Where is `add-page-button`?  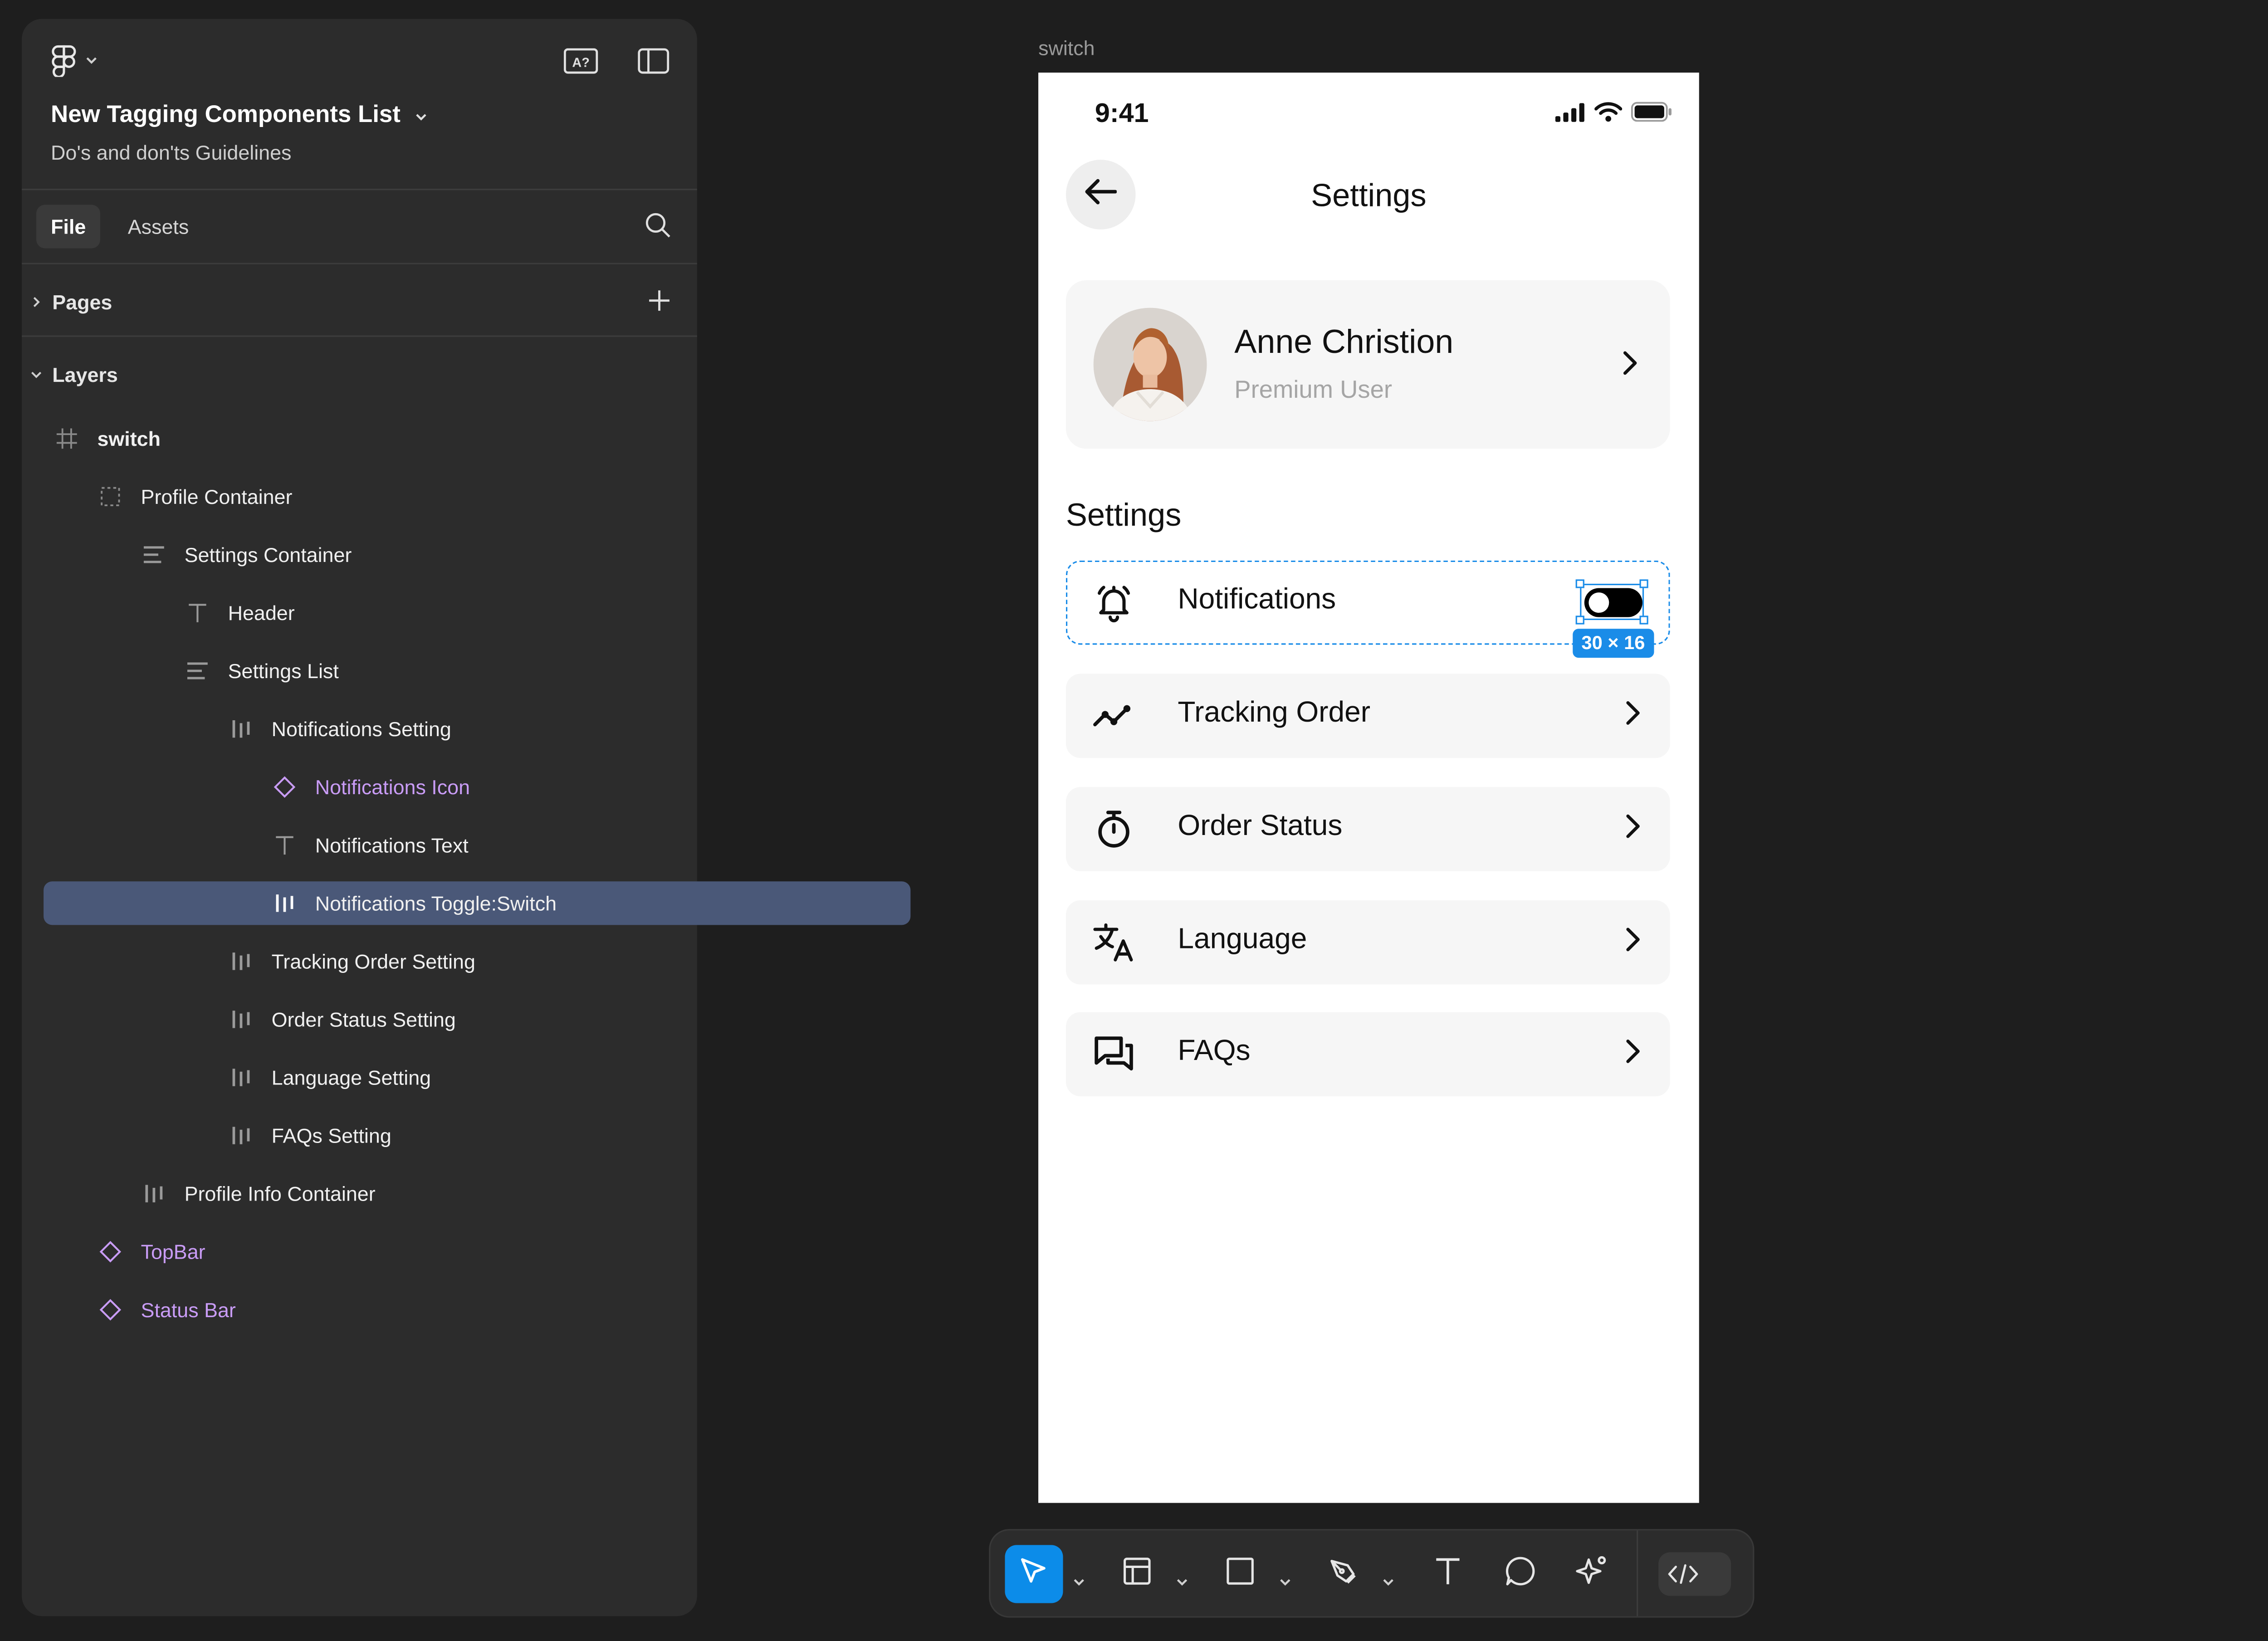 add-page-button is located at coordinates (660, 300).